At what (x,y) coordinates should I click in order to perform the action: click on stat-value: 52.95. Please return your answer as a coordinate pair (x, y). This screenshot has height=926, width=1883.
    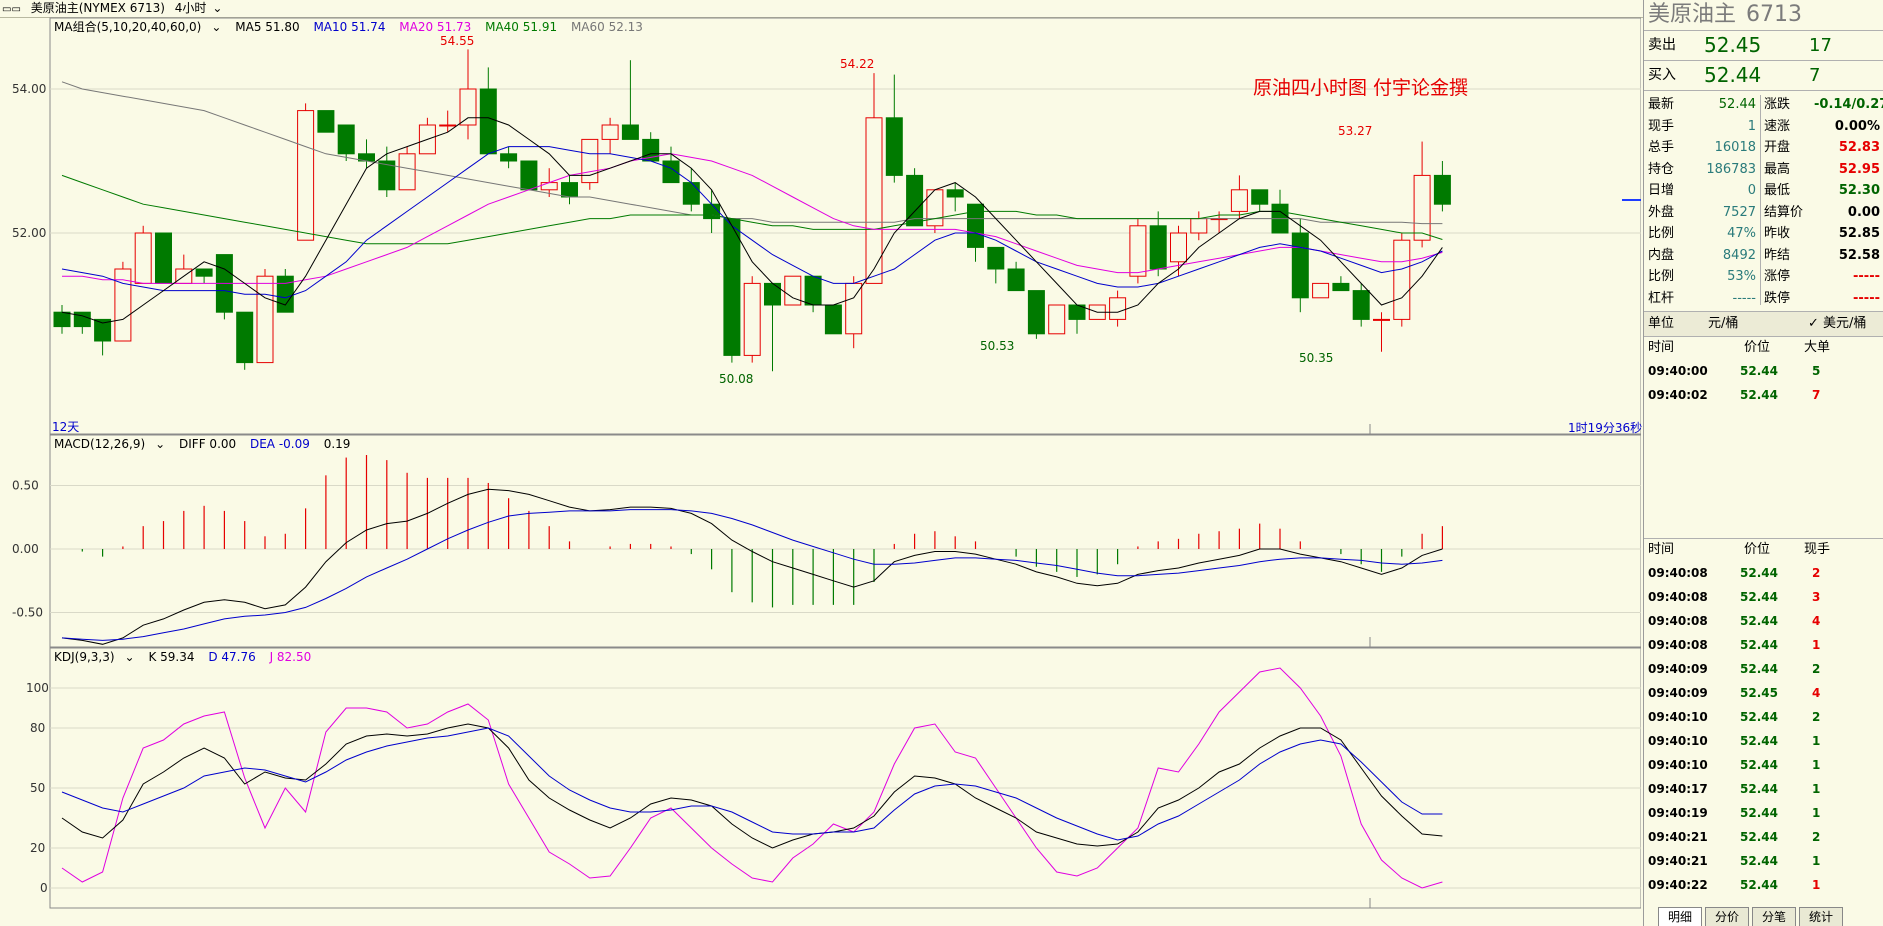
    Looking at the image, I should click on (1859, 169).